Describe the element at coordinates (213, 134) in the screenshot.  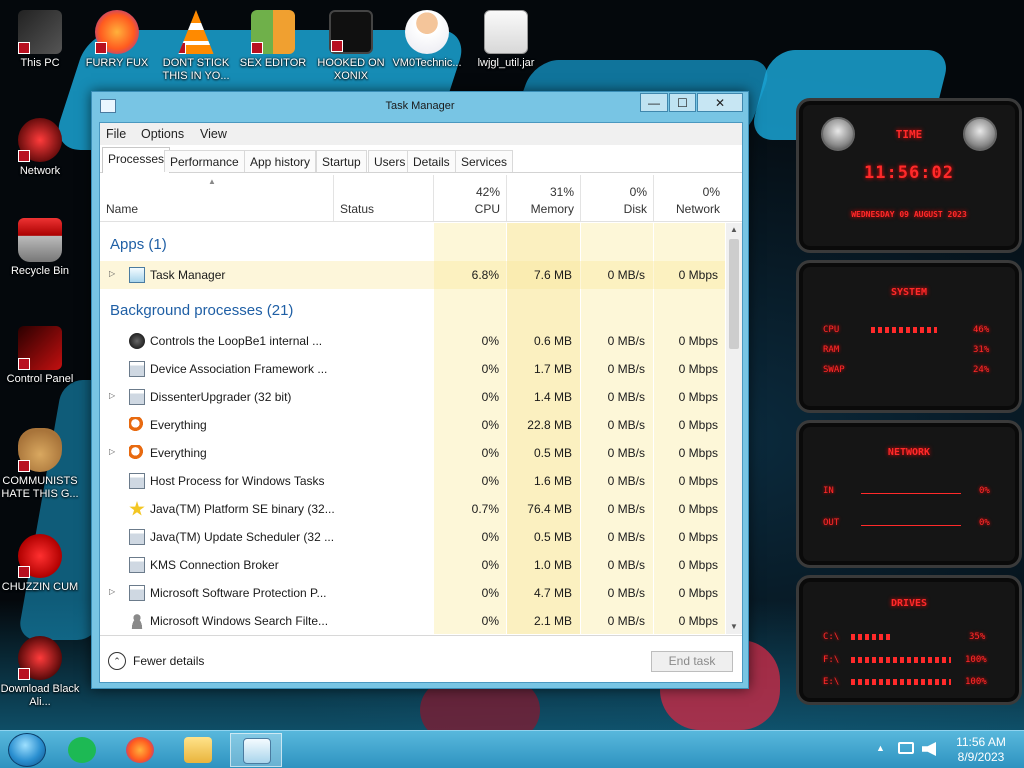
I see `menu-view: View` at that location.